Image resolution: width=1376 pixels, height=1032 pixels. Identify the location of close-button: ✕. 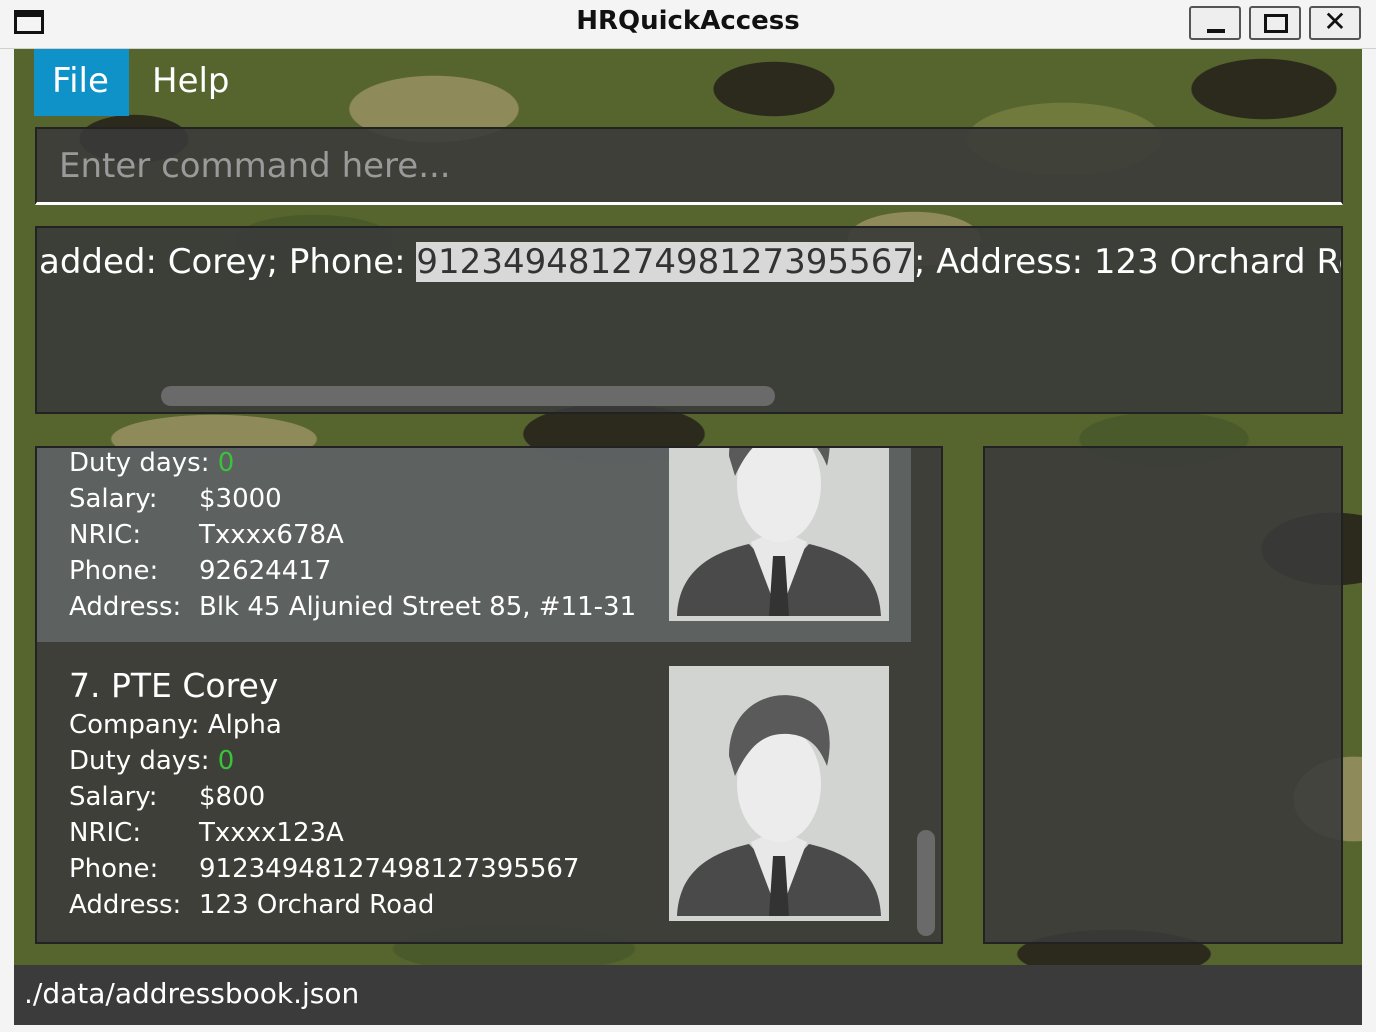
(1335, 22).